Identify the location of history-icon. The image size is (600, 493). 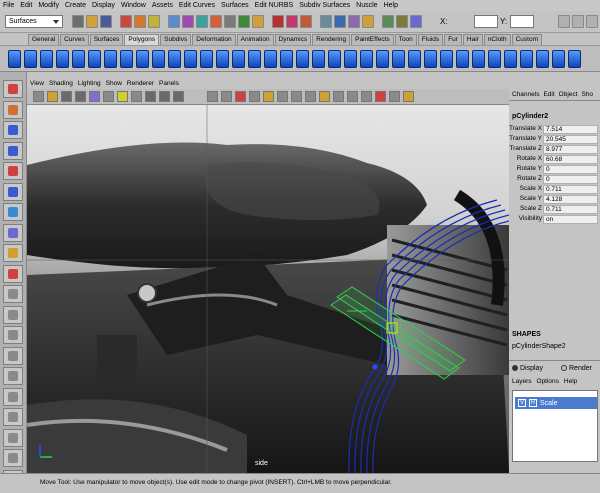
(326, 21).